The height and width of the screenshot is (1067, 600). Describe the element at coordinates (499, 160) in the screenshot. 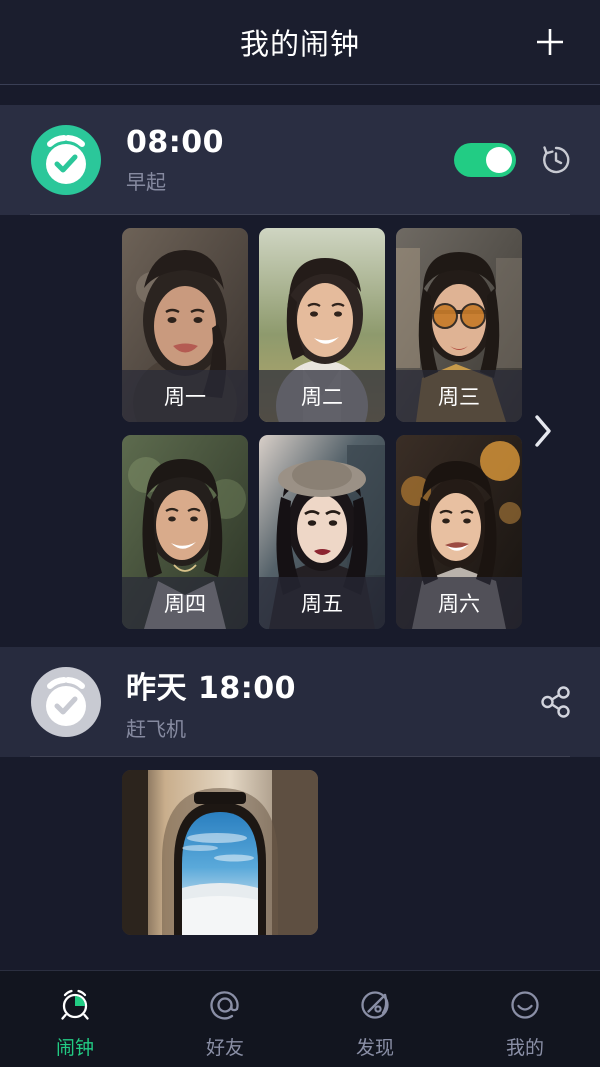

I see `toggle-knob` at that location.